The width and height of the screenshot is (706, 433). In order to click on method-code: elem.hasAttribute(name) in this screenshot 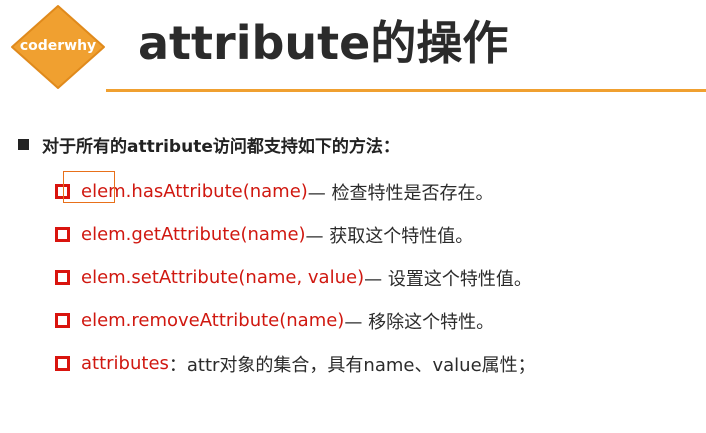, I will do `click(194, 191)`.